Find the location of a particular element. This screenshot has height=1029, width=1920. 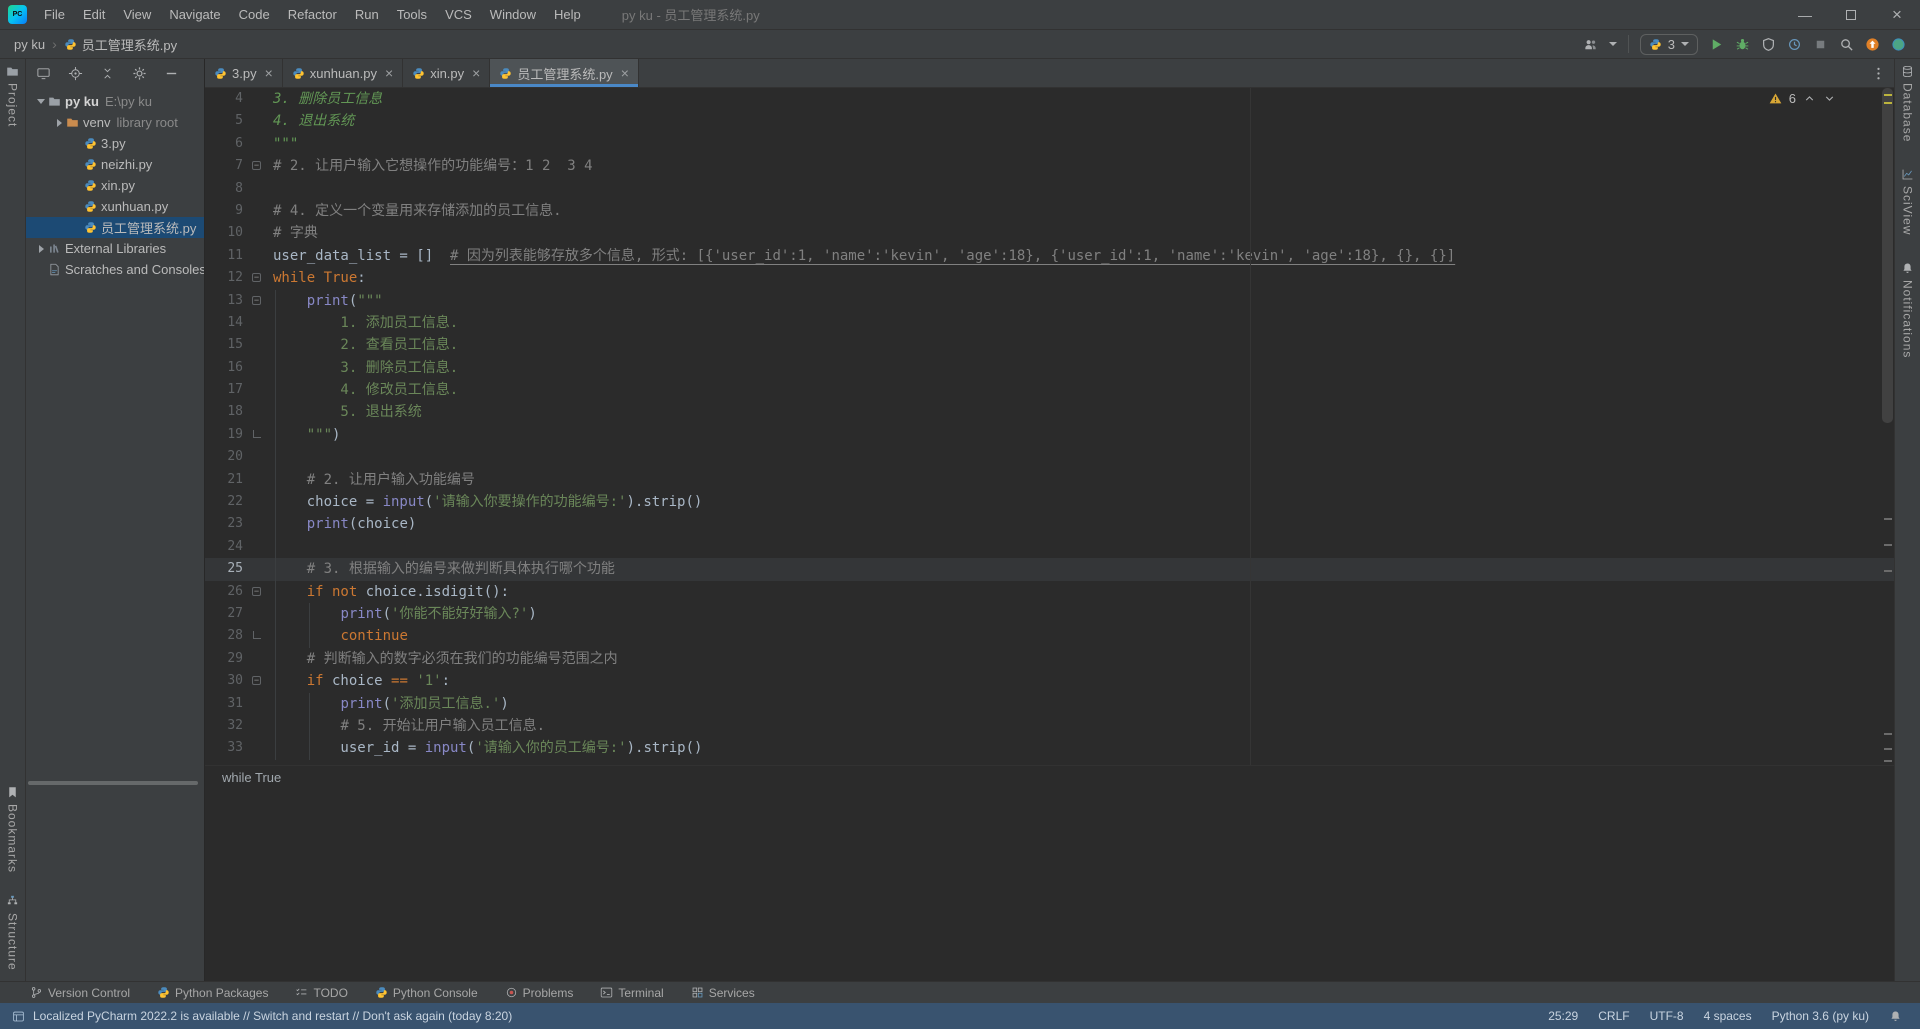

previous-warning-icon is located at coordinates (1809, 98).